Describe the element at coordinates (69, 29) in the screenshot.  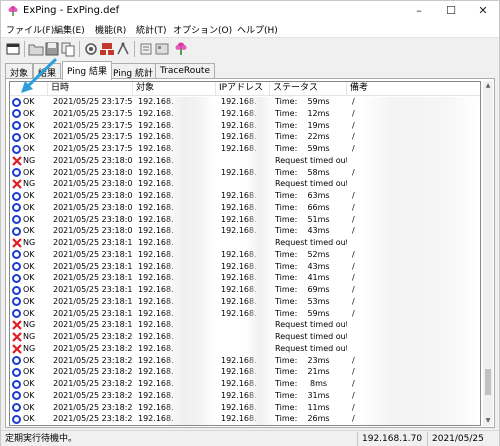
I see `menu-edit: 編集(E)` at that location.